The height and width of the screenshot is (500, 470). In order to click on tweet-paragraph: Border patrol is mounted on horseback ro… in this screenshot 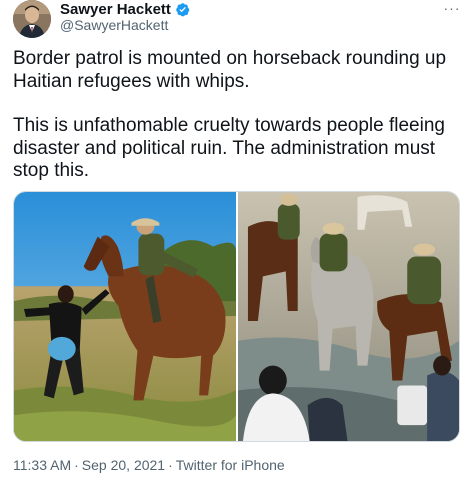, I will do `click(230, 70)`.